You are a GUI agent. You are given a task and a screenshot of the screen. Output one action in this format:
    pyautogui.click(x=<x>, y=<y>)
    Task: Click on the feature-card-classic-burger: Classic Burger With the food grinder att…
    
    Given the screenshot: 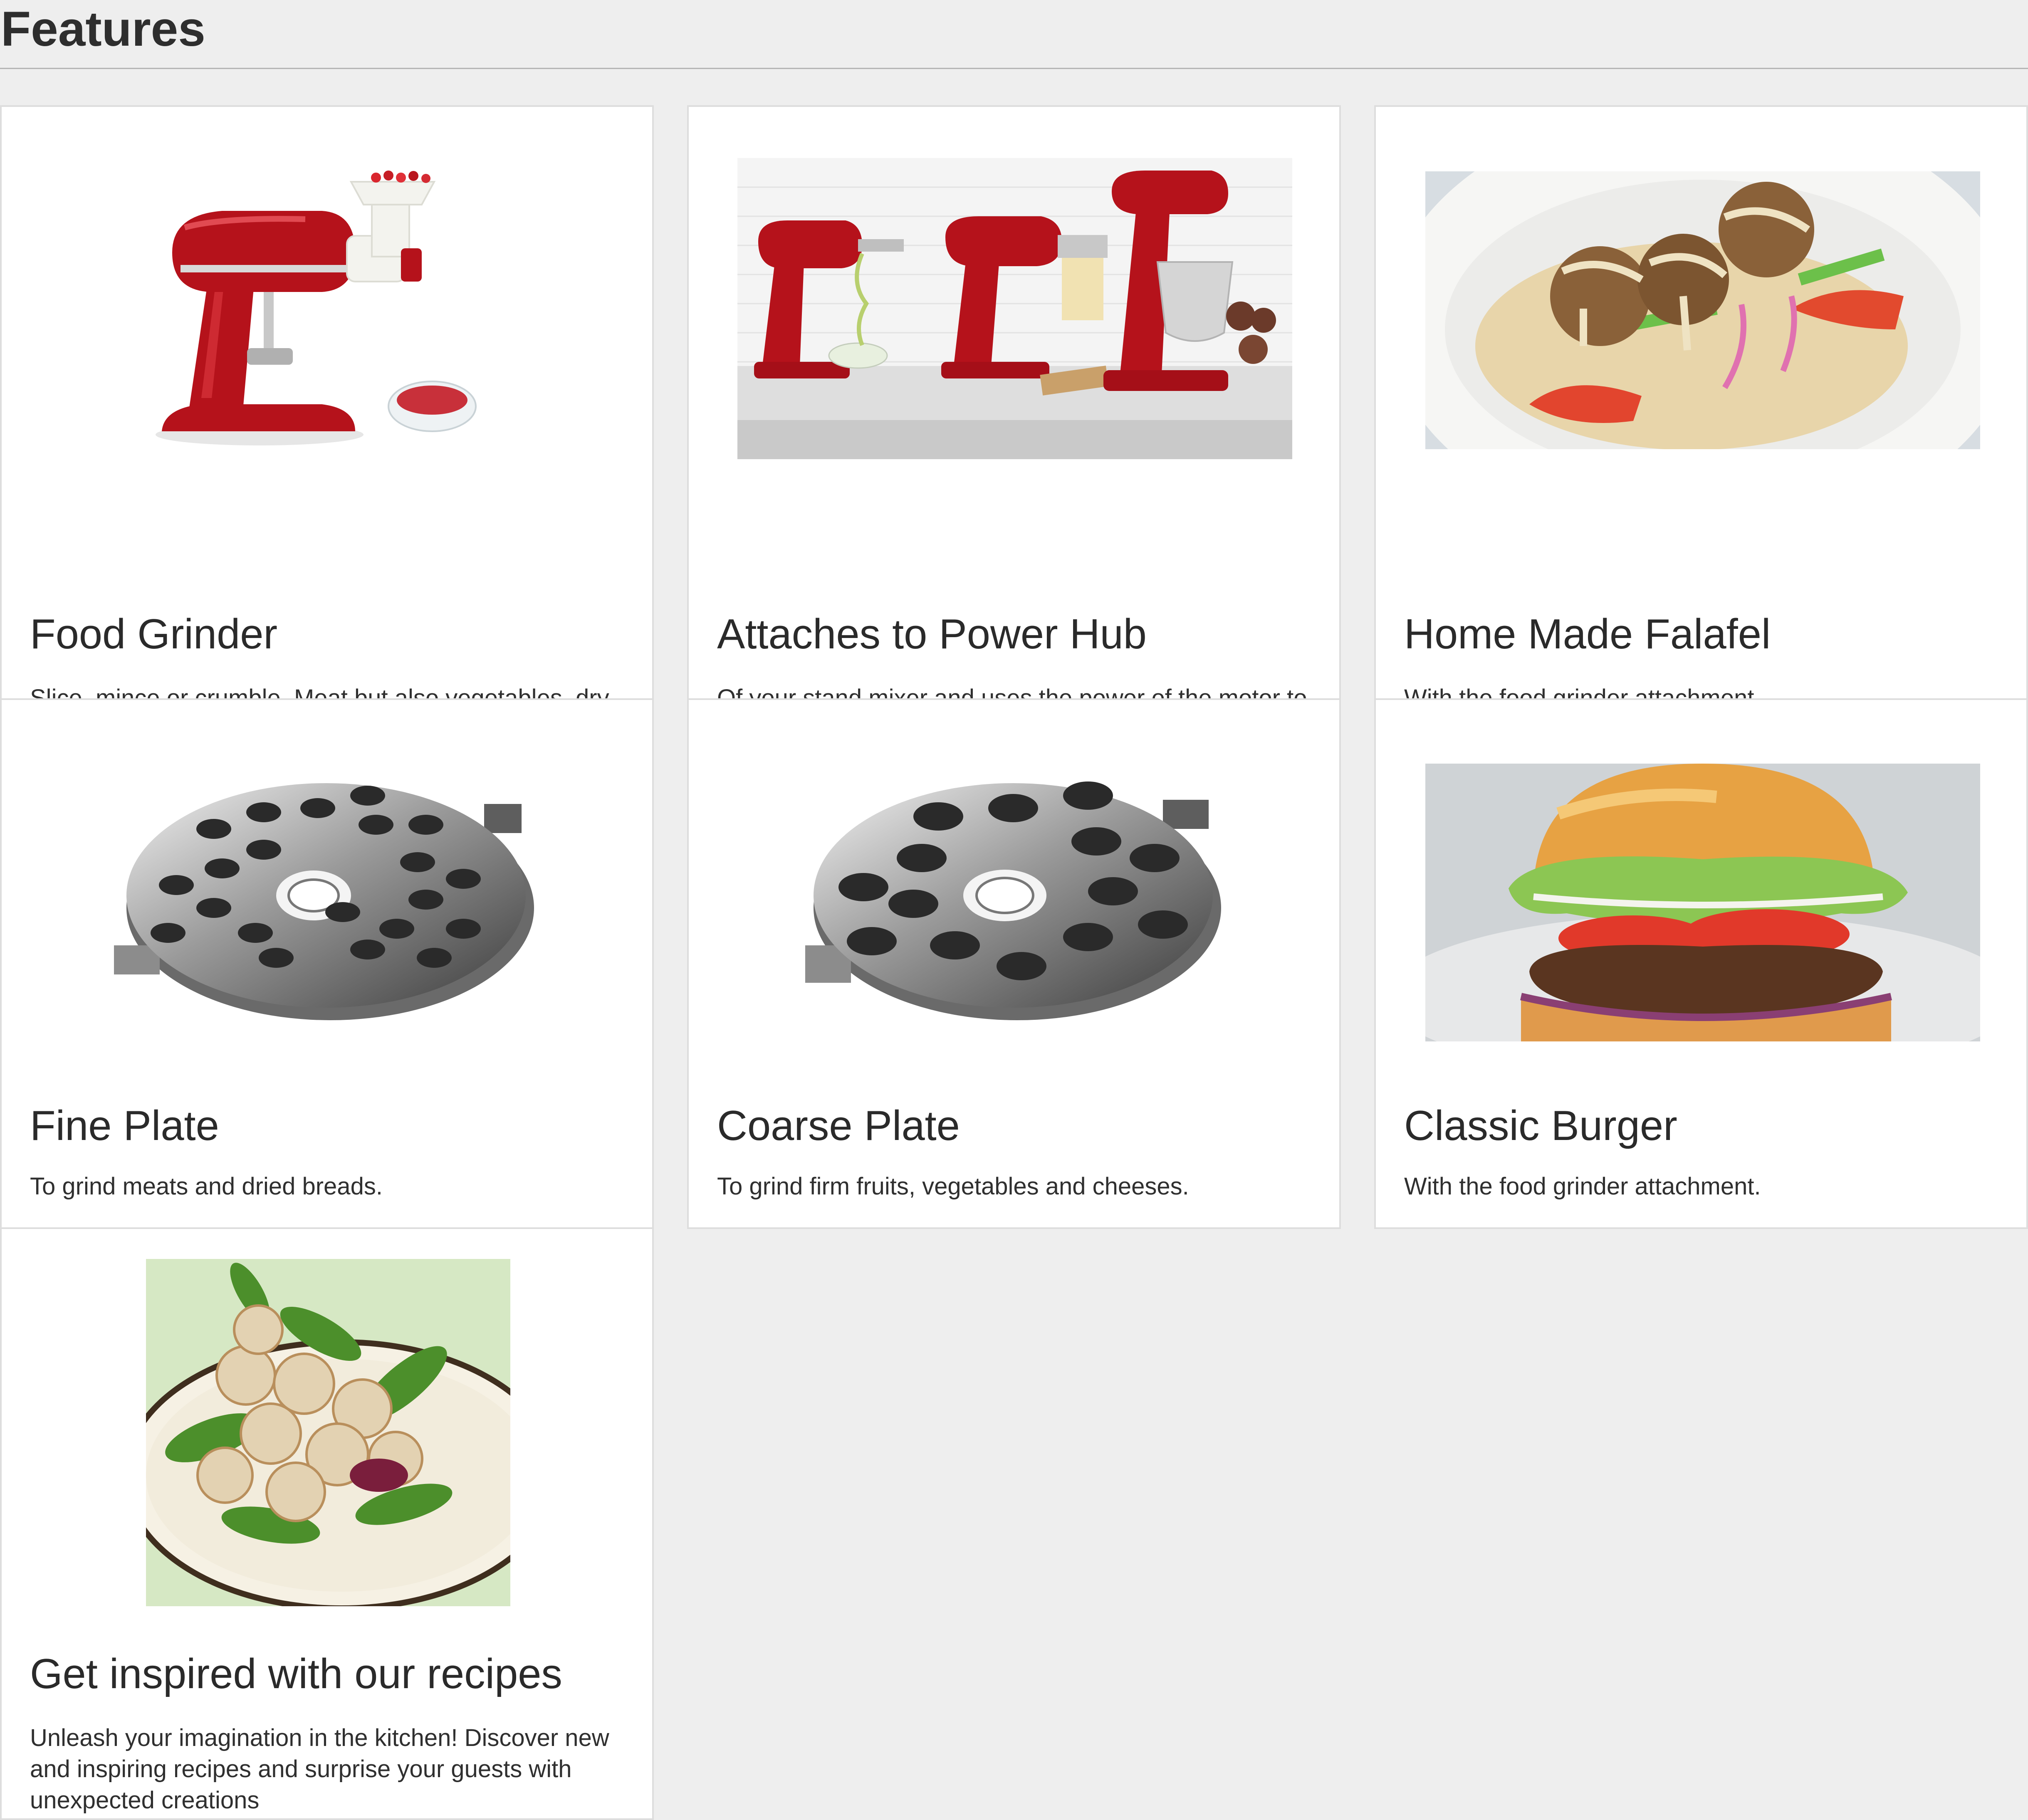 What is the action you would take?
    pyautogui.click(x=1701, y=963)
    